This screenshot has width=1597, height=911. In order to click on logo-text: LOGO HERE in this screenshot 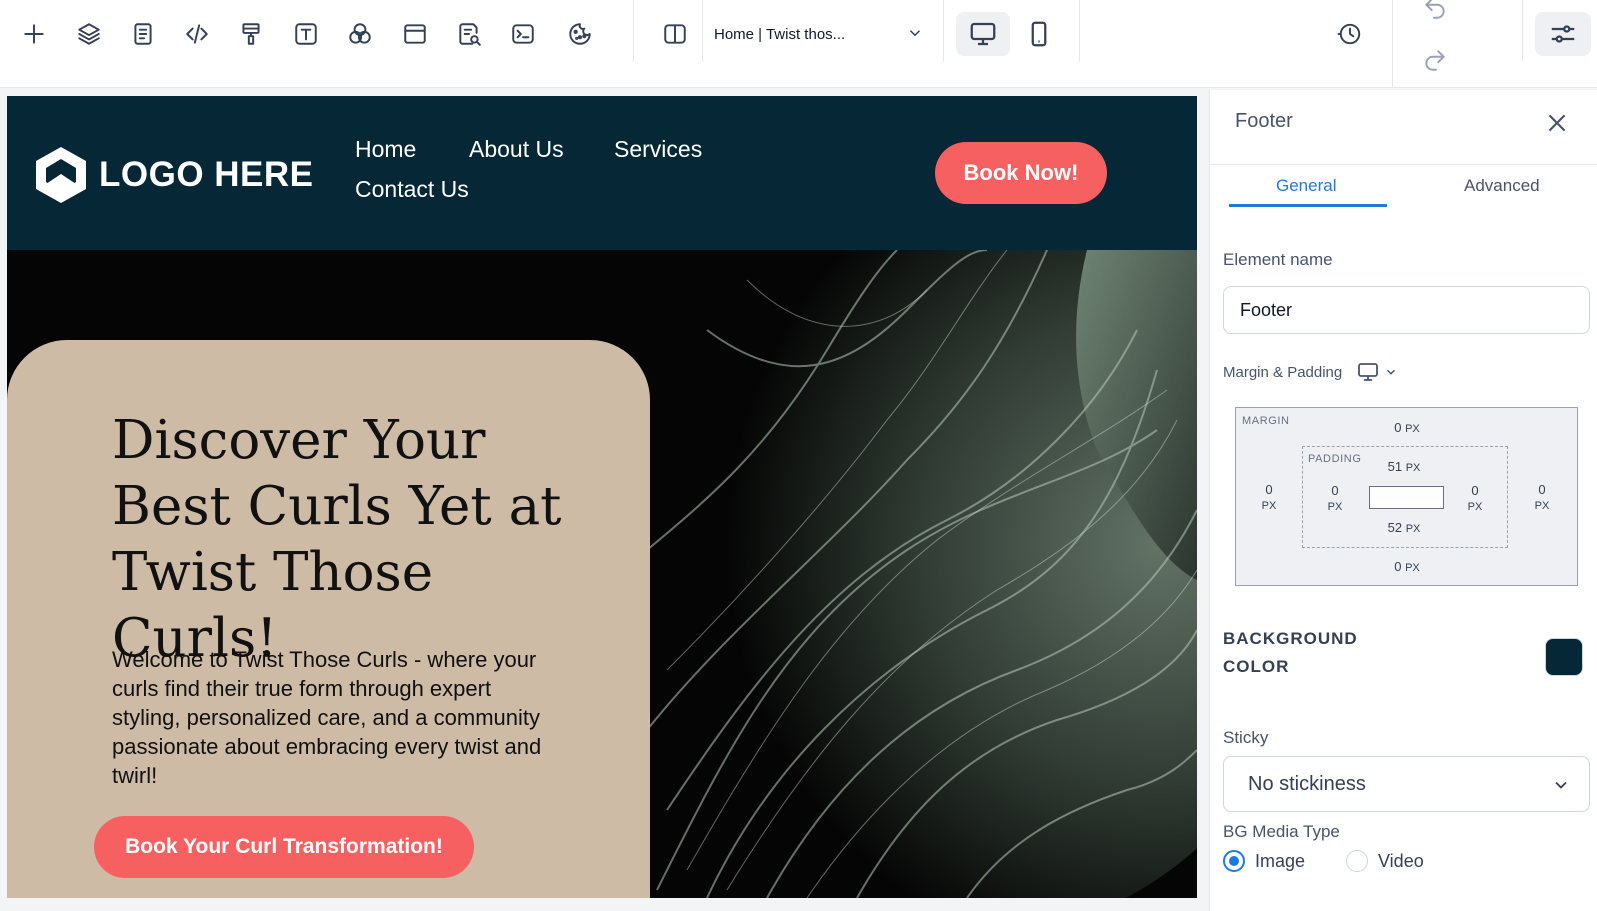, I will do `click(206, 174)`.